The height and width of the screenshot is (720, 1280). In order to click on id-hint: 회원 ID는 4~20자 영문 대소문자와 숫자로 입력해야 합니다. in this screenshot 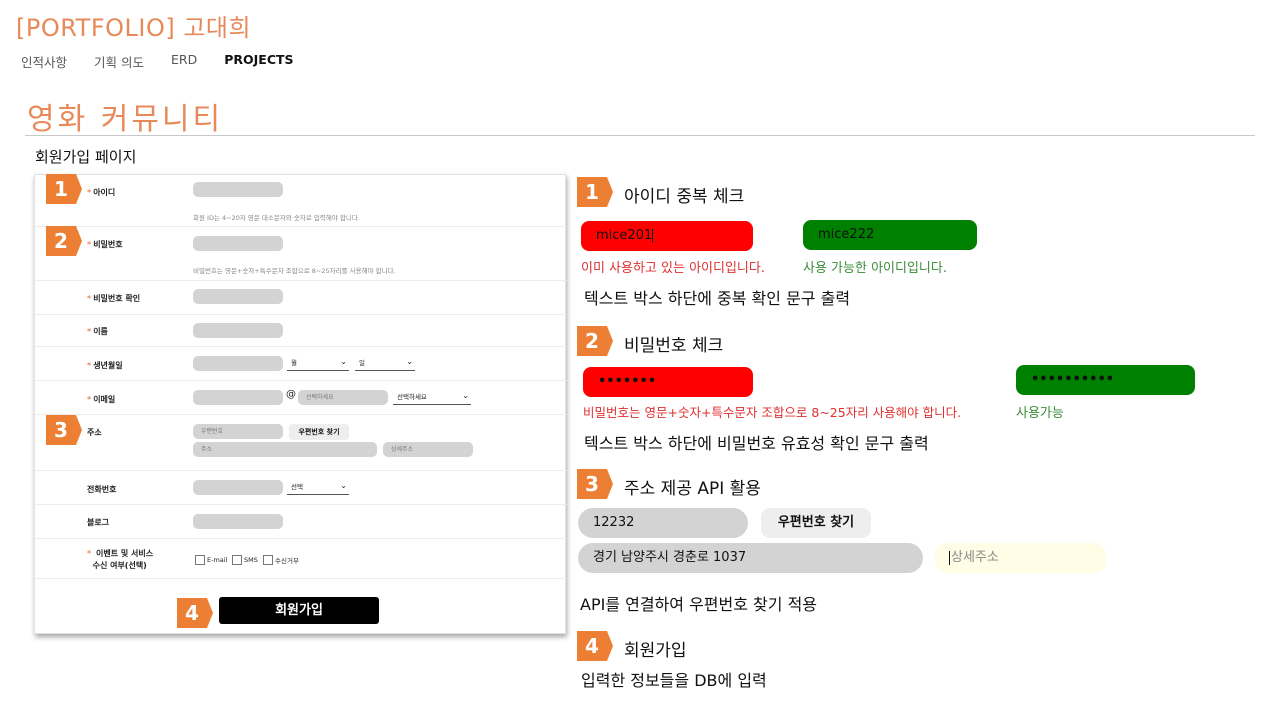, I will do `click(276, 218)`.